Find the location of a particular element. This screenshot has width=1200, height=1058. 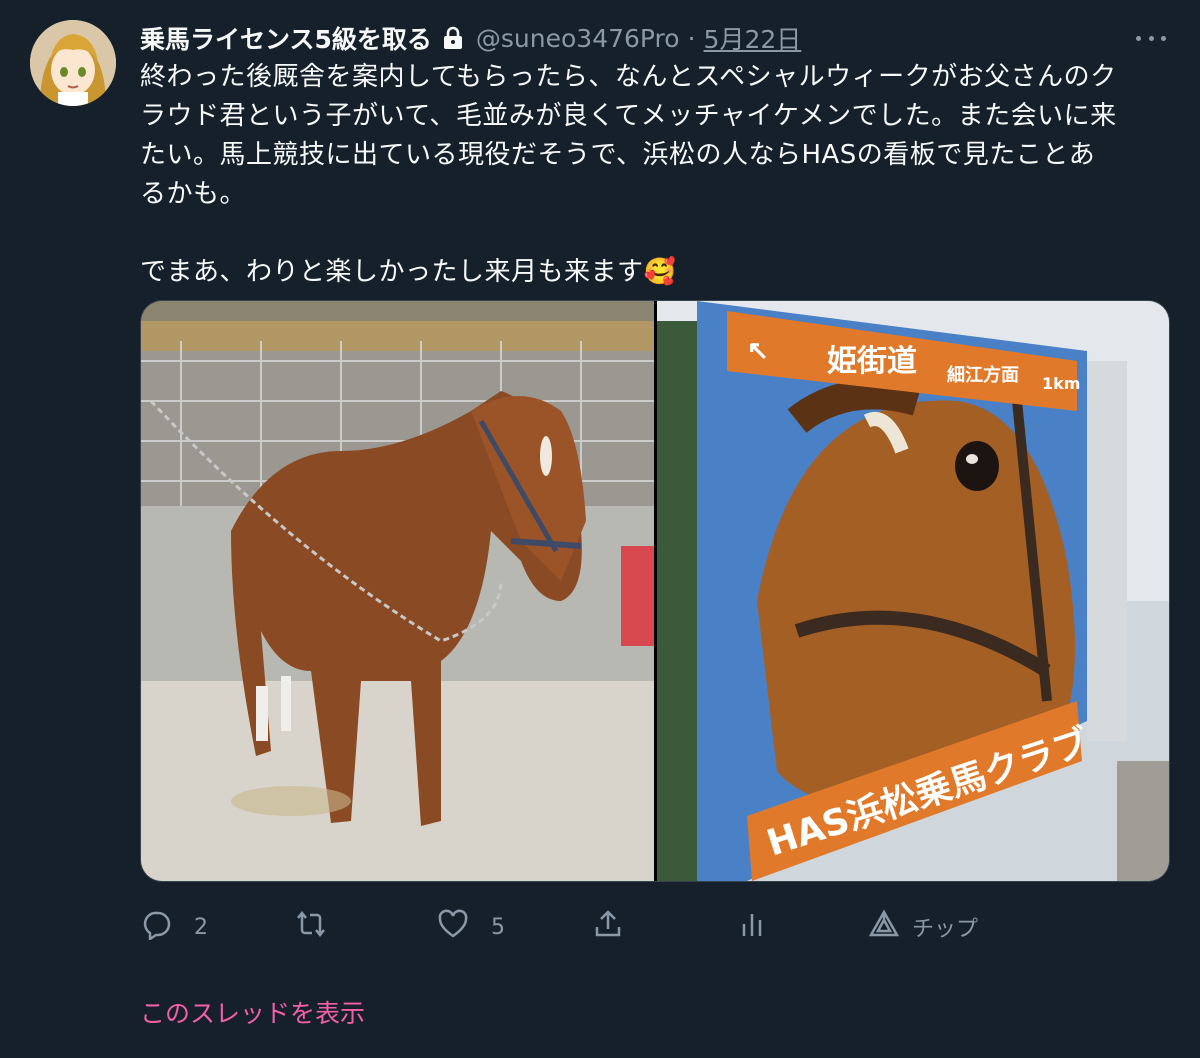

reply-button: 2 is located at coordinates (174, 927).